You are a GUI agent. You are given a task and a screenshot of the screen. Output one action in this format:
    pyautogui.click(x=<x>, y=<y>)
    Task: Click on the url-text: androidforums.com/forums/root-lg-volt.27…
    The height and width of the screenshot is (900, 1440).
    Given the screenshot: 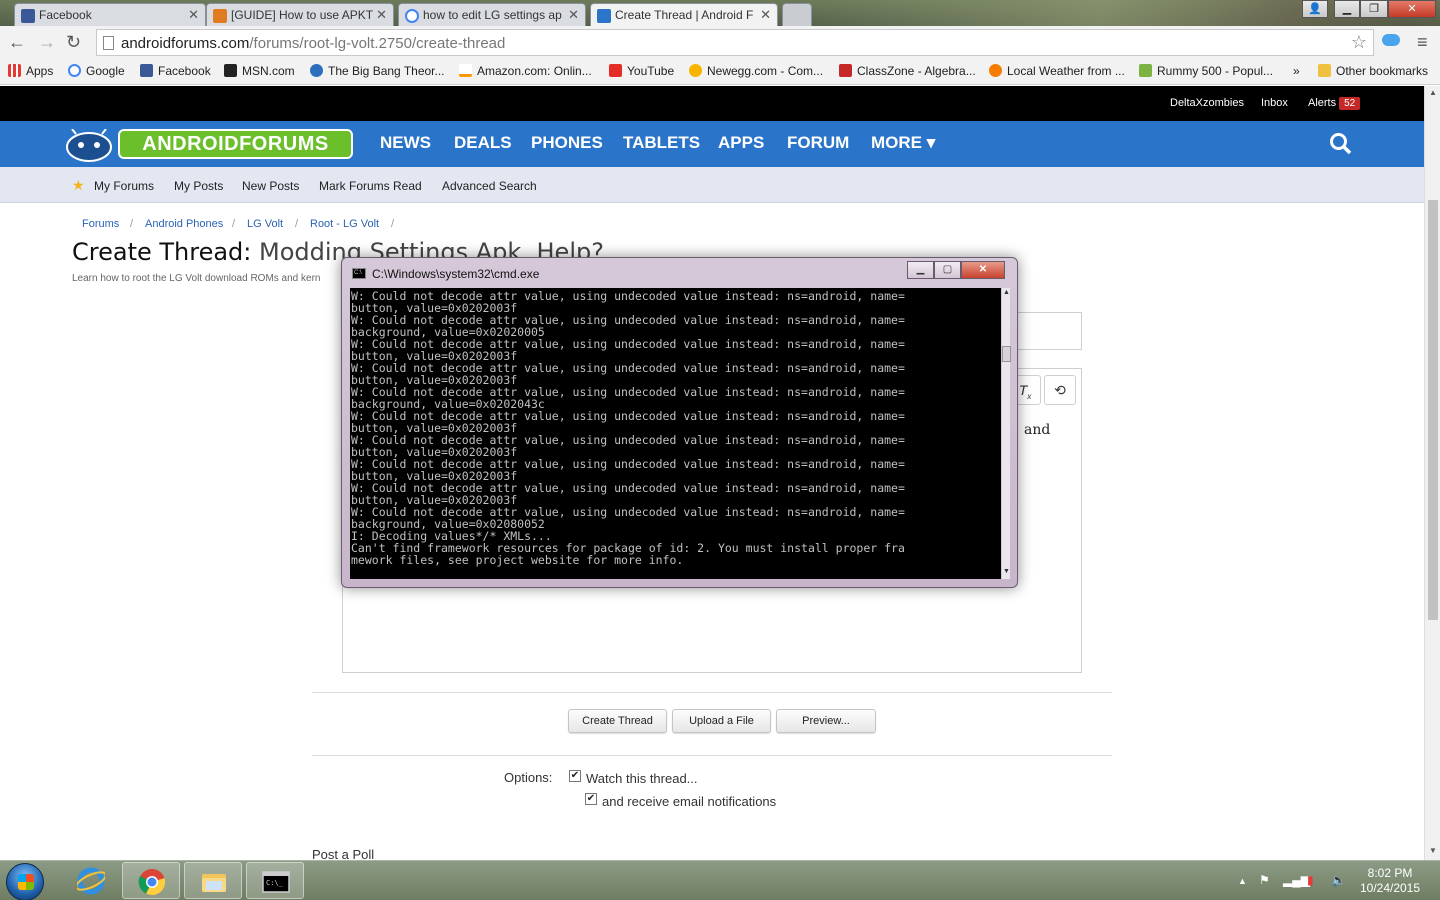 What is the action you would take?
    pyautogui.click(x=313, y=43)
    